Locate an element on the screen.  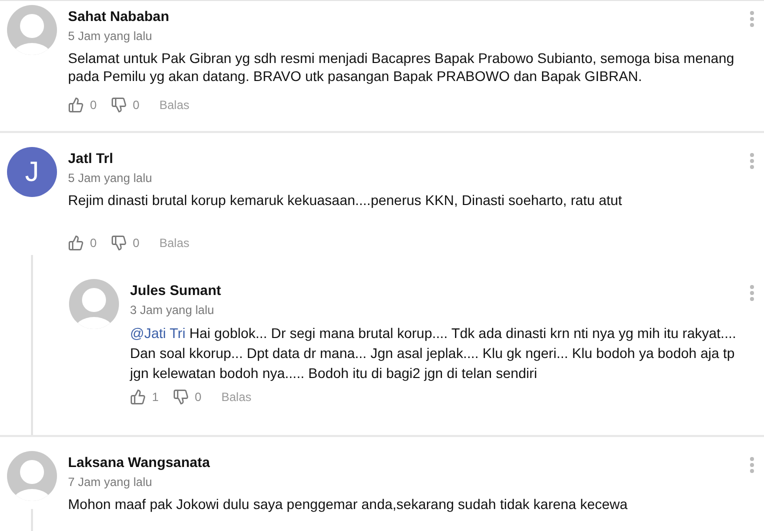
comment-time: 7 Jam yang lalu is located at coordinates (111, 482).